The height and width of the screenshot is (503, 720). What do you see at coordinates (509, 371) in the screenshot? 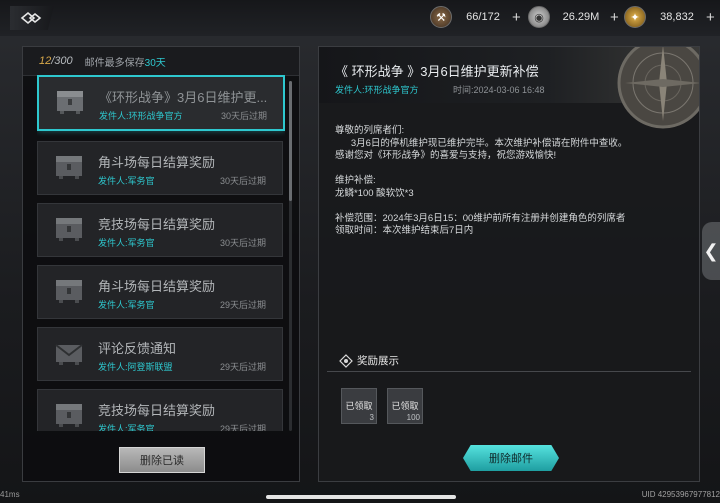
I see `reward-divider` at bounding box center [509, 371].